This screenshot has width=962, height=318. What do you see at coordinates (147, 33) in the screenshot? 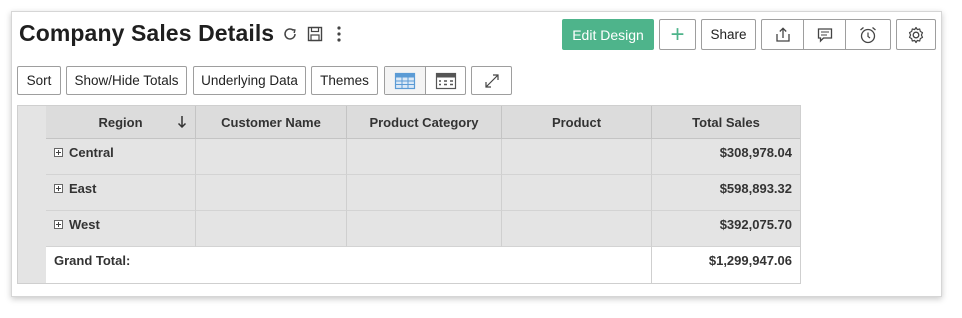
I see `page-title: Company Sales Details` at bounding box center [147, 33].